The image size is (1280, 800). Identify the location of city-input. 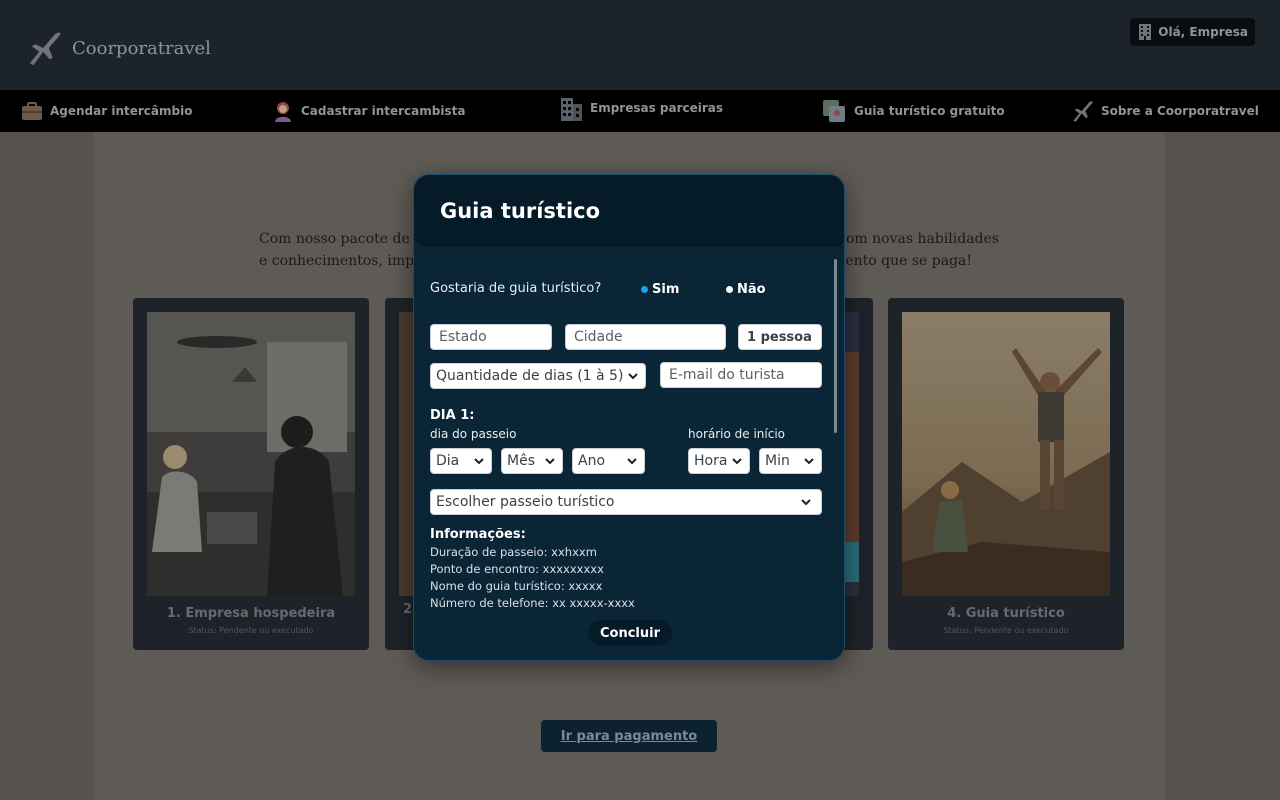
(645, 337).